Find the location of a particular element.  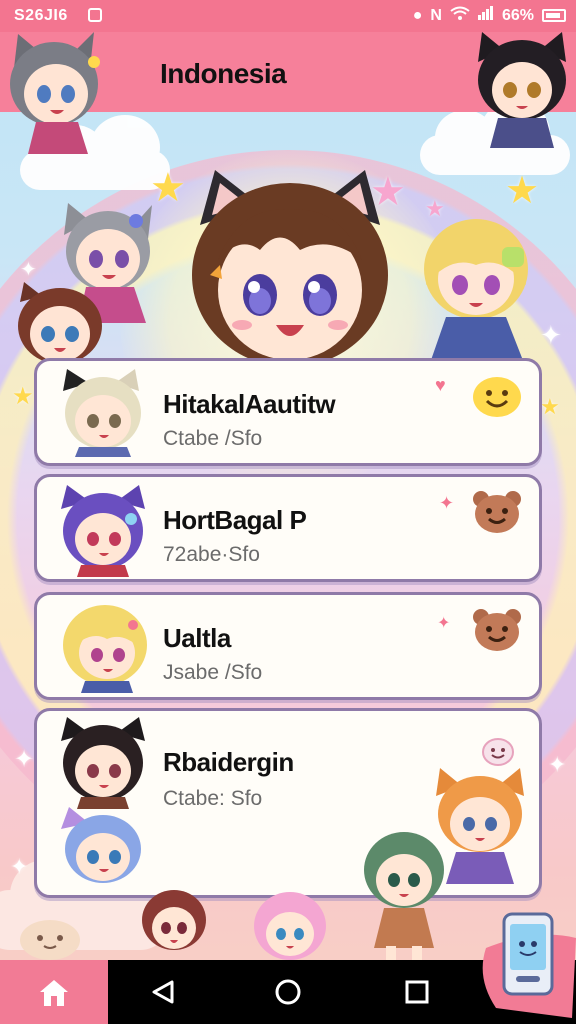

contact-subtitle: Ctabe /Sfo is located at coordinates (213, 438).